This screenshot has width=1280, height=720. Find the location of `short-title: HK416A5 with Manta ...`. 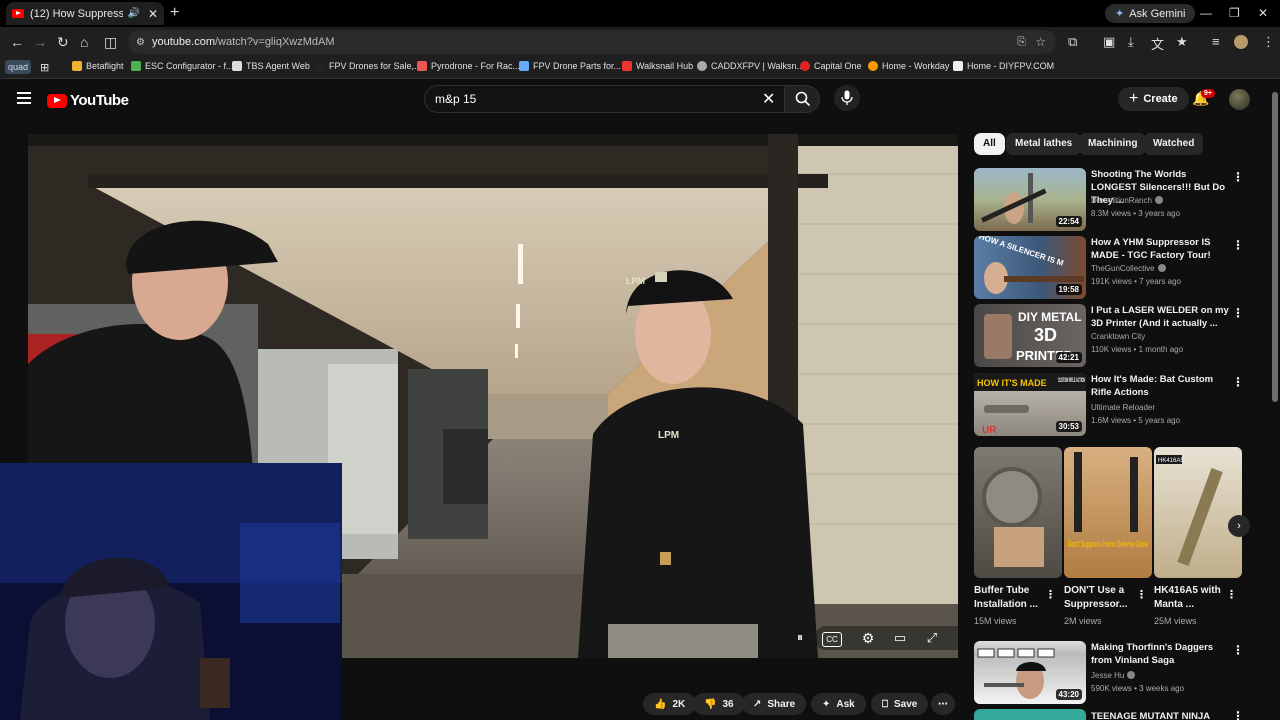

short-title: HK416A5 with Manta ... is located at coordinates (1194, 598).